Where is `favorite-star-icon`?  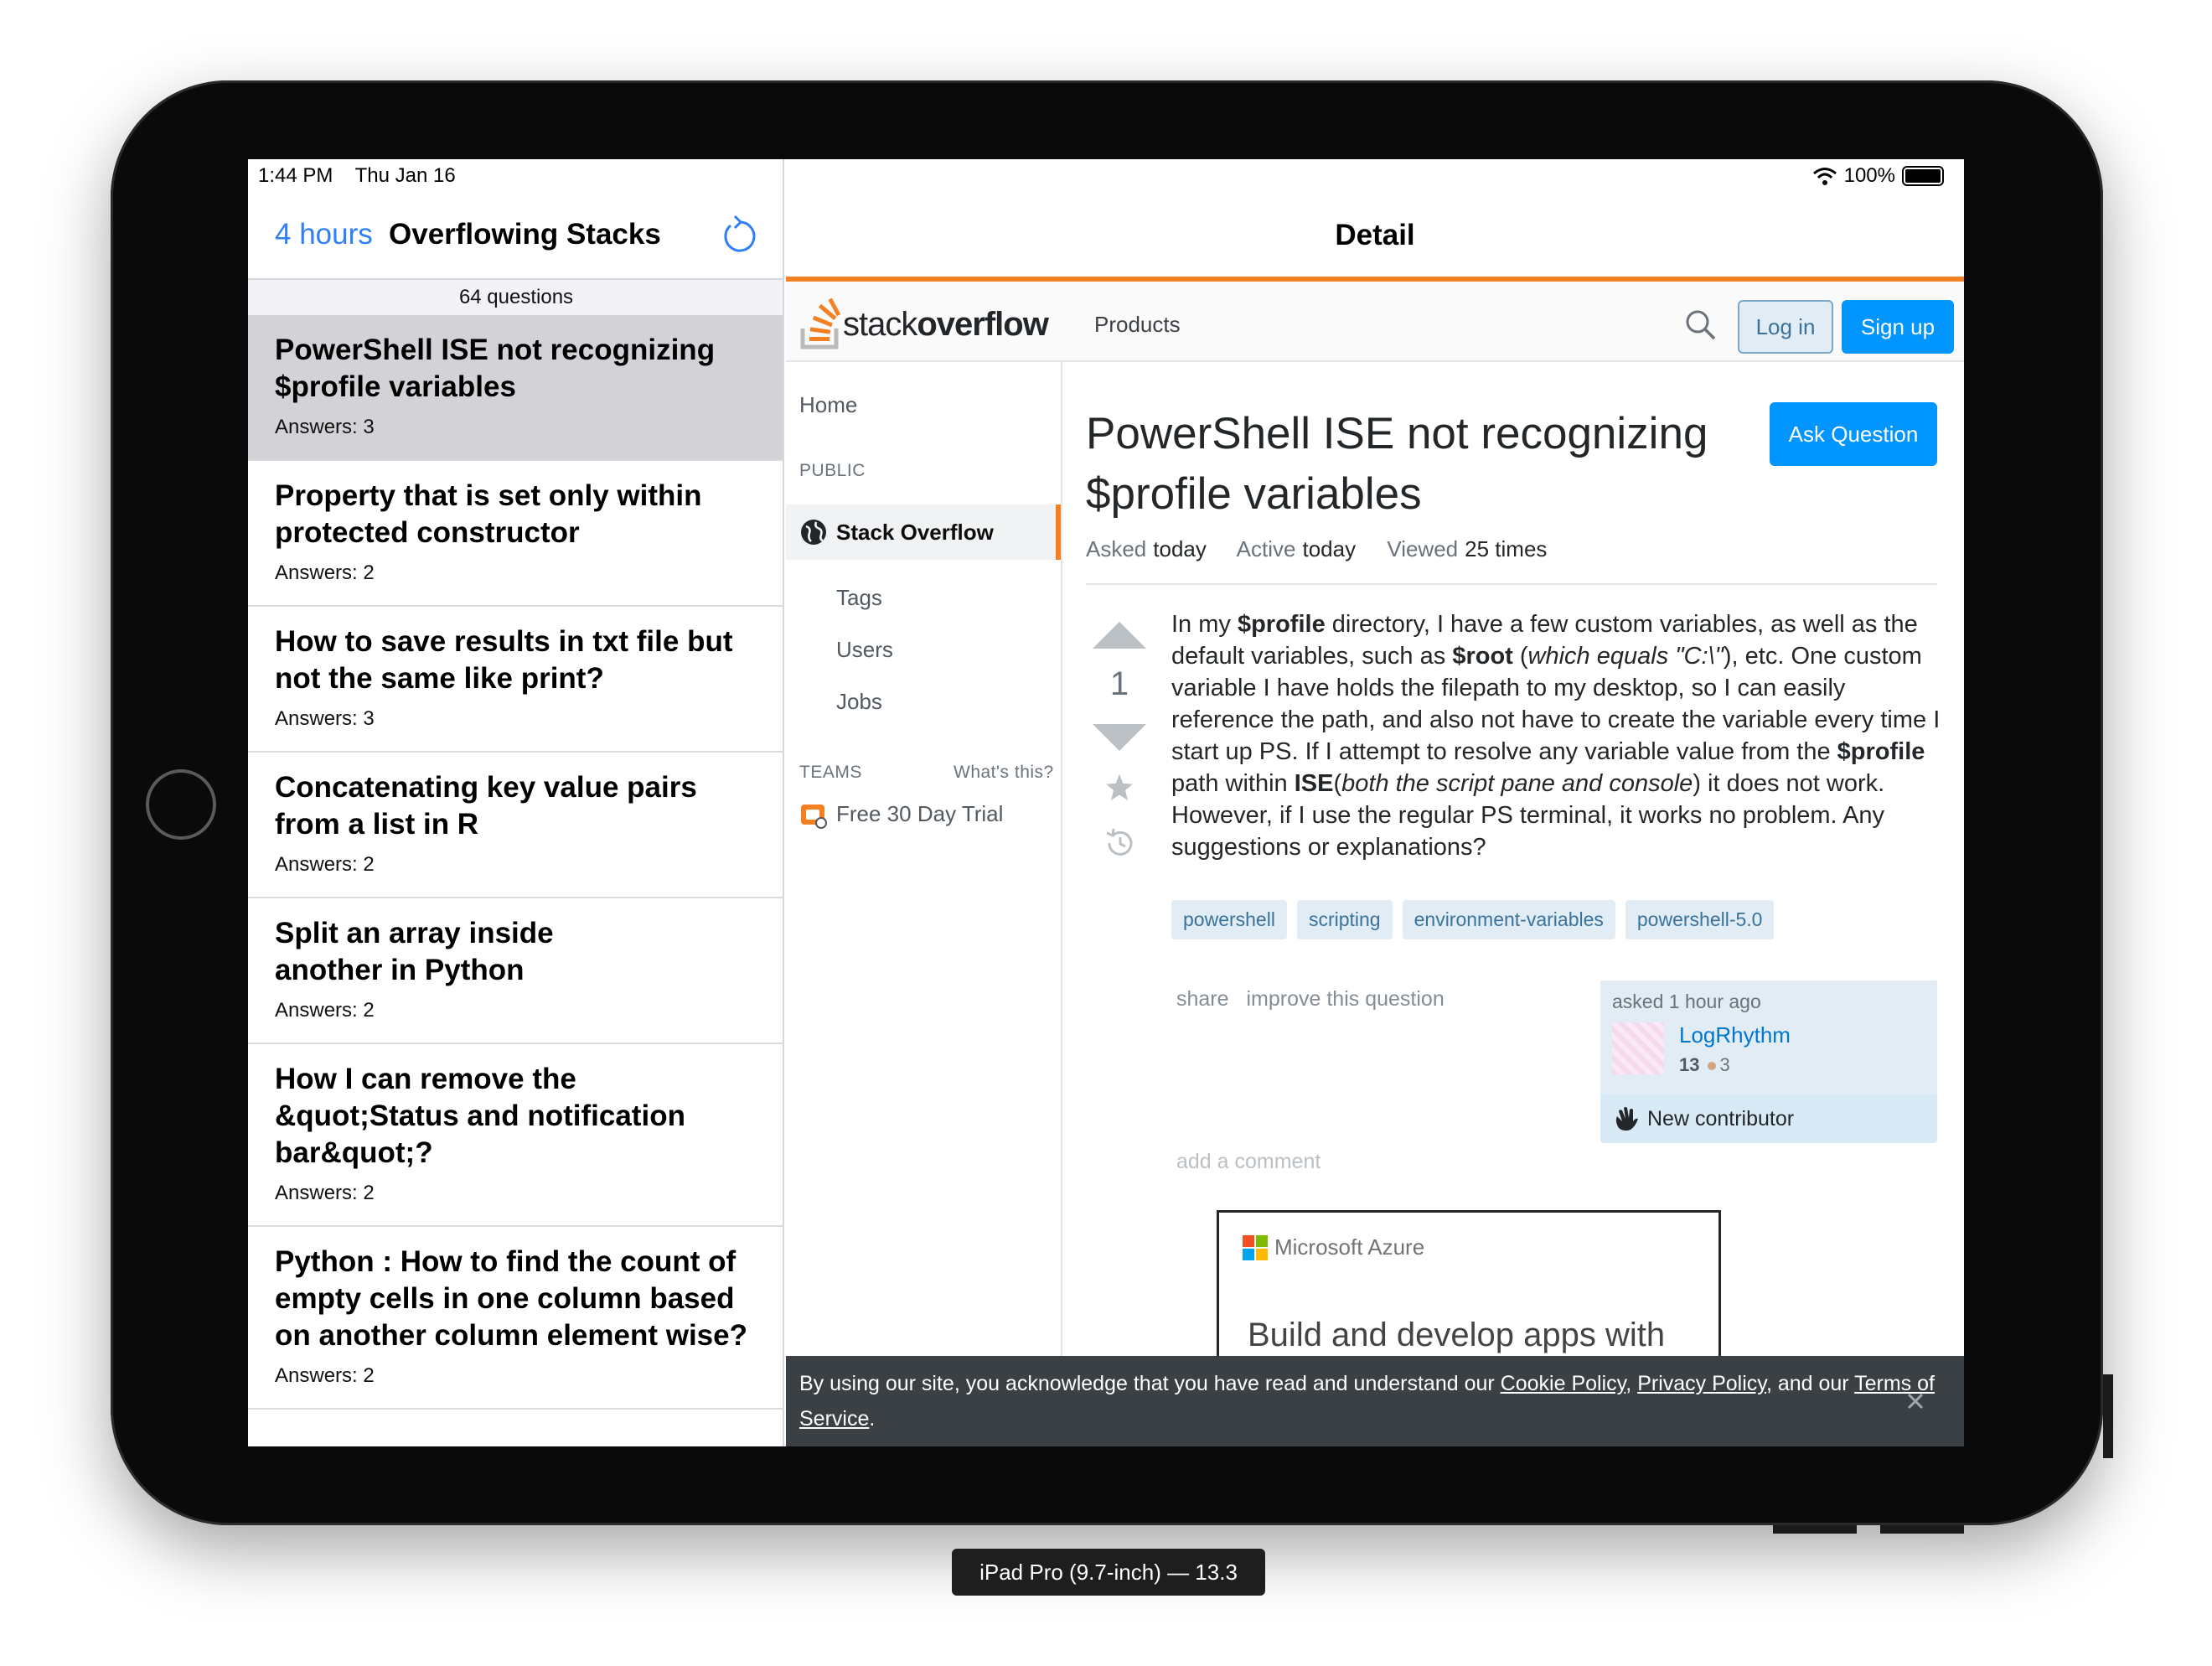
favorite-star-icon is located at coordinates (1119, 788).